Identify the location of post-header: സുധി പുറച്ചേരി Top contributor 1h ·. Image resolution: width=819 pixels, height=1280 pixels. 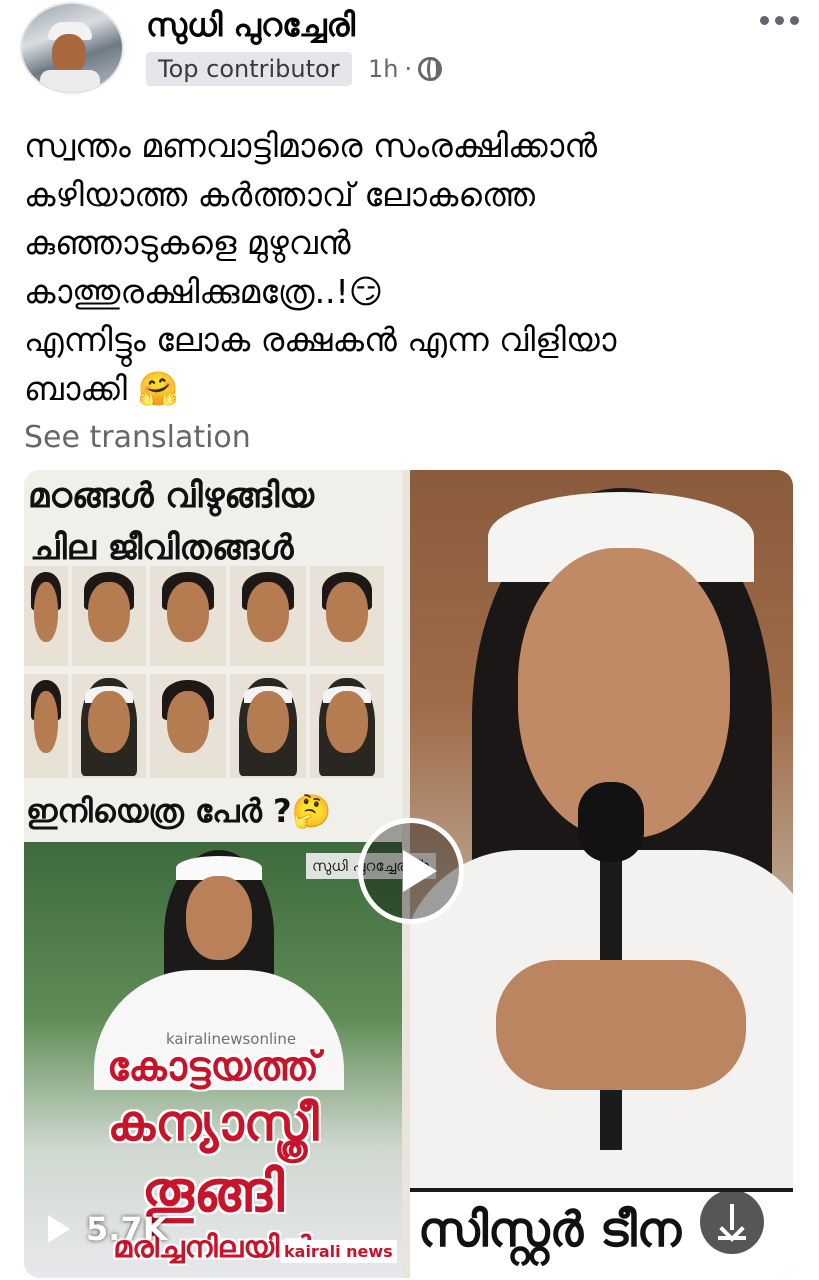
(409, 55).